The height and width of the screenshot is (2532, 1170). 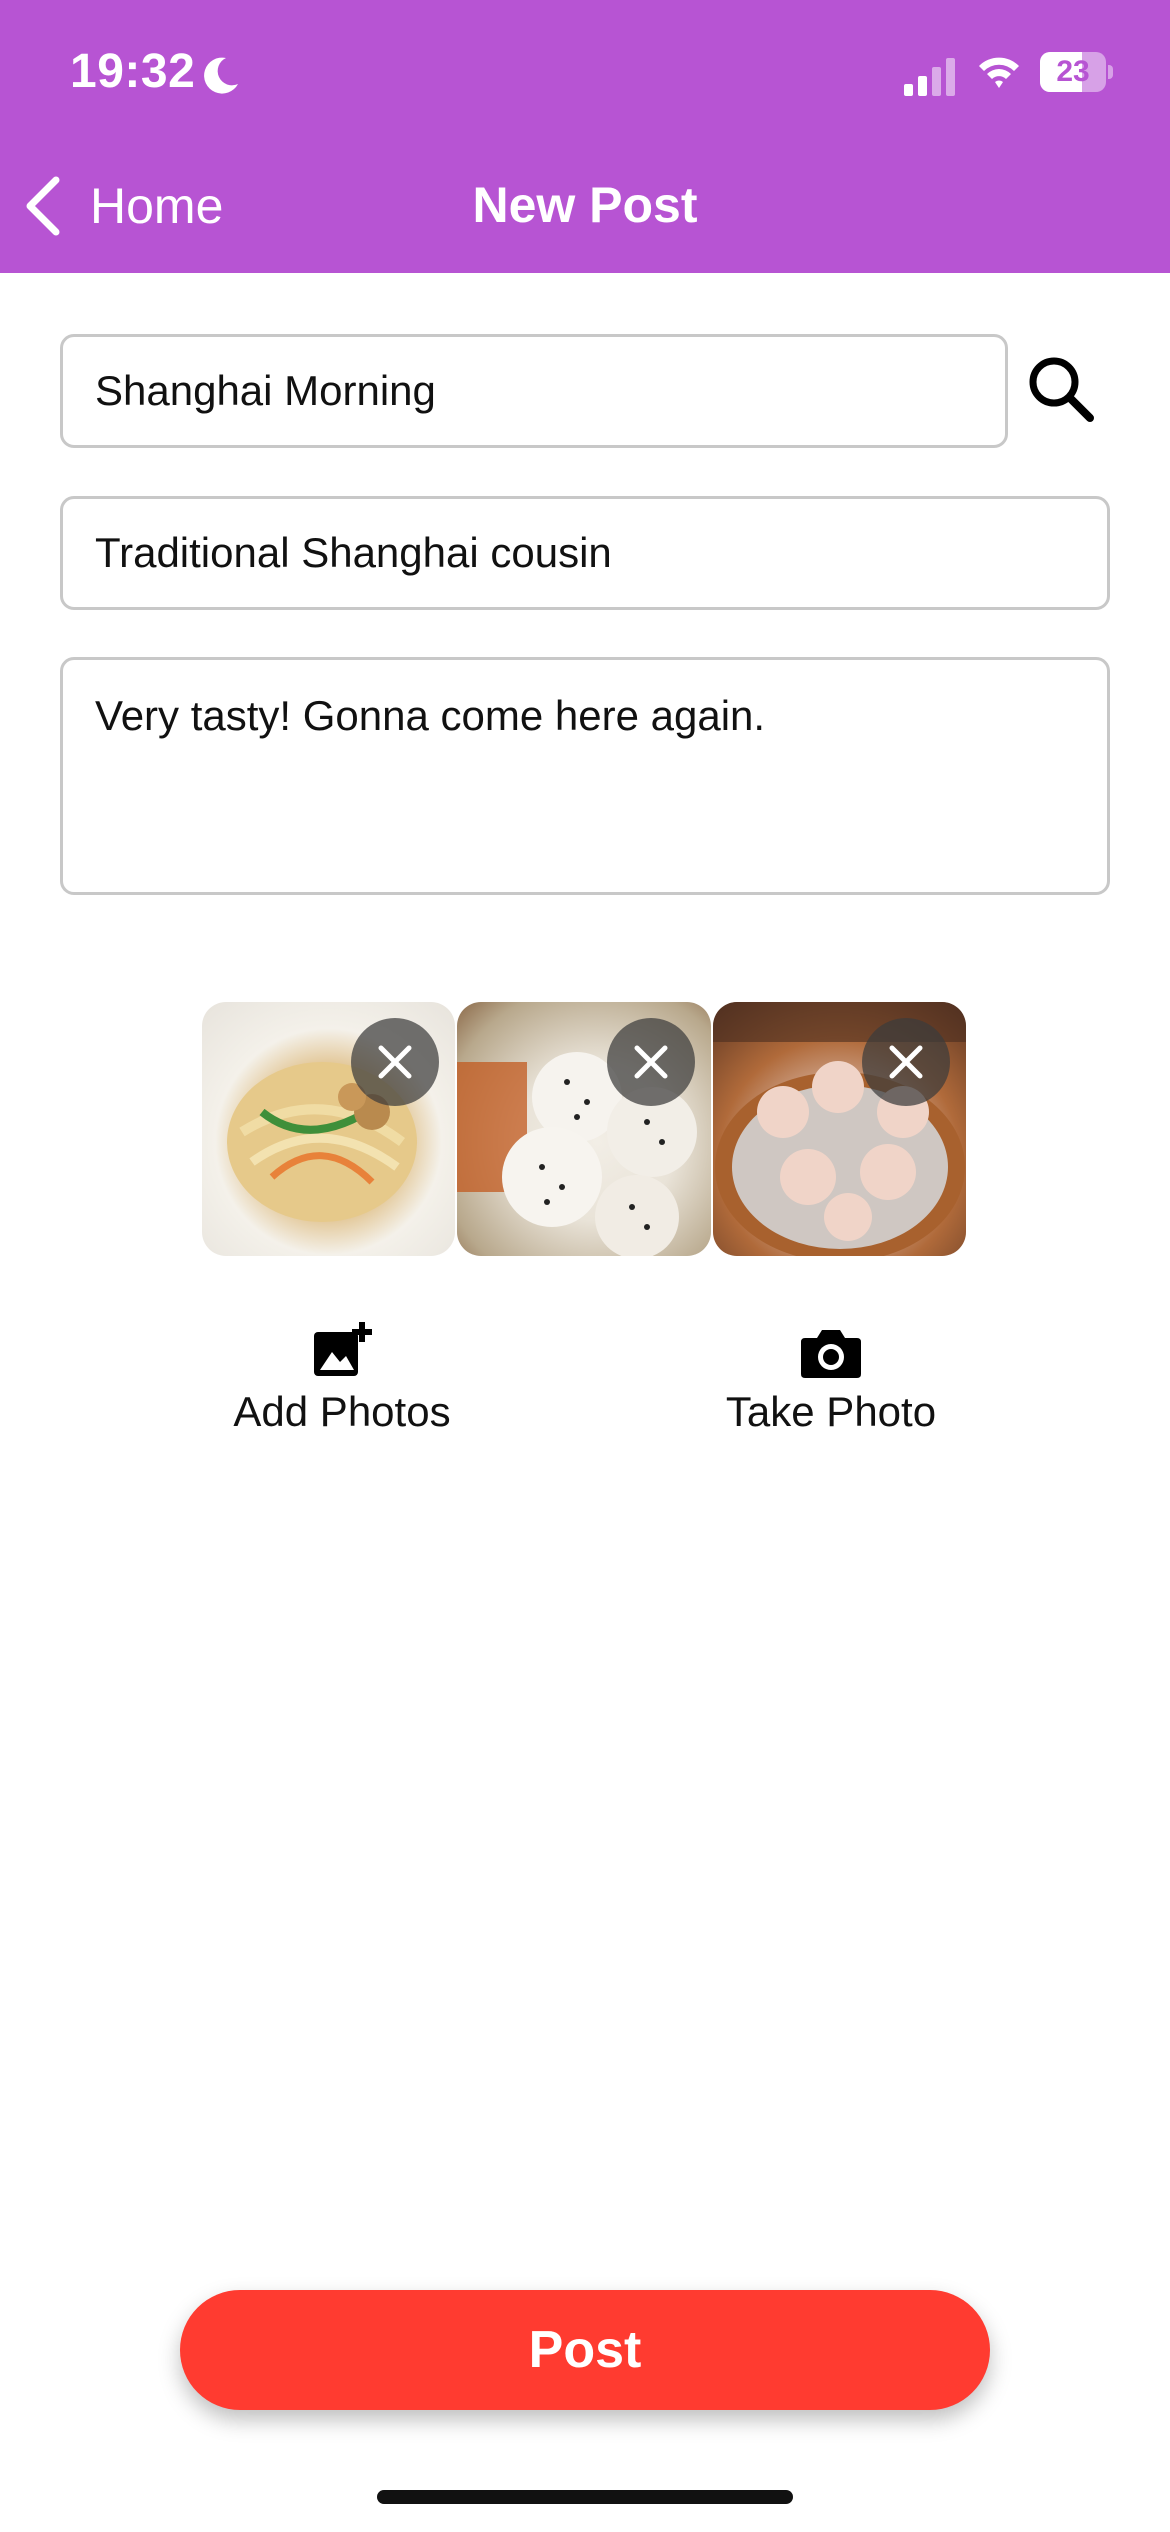 I want to click on photo-strip, so click(x=585, y=1129).